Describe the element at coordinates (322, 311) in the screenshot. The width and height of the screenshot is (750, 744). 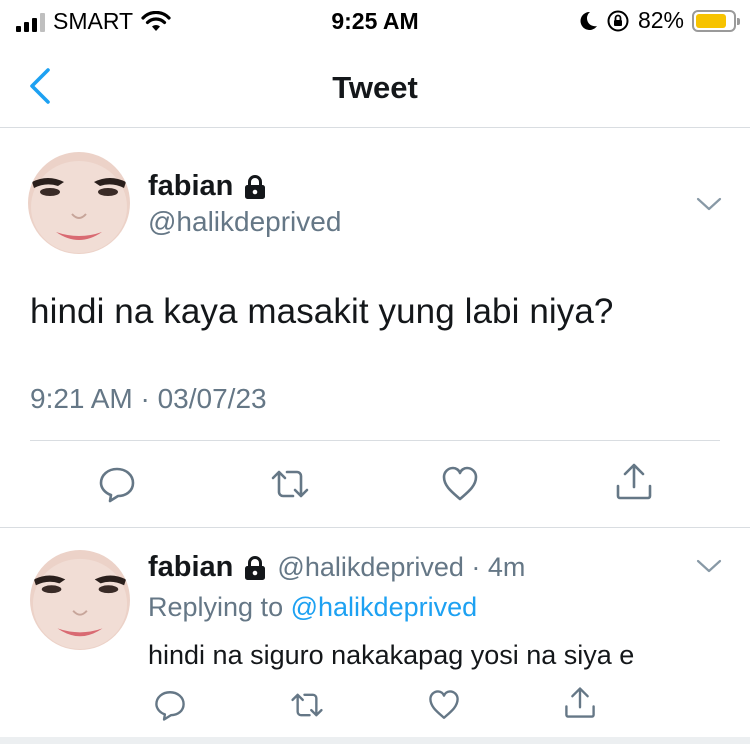
I see `tweet-text: hindi na kaya masakit yung labi niya?` at that location.